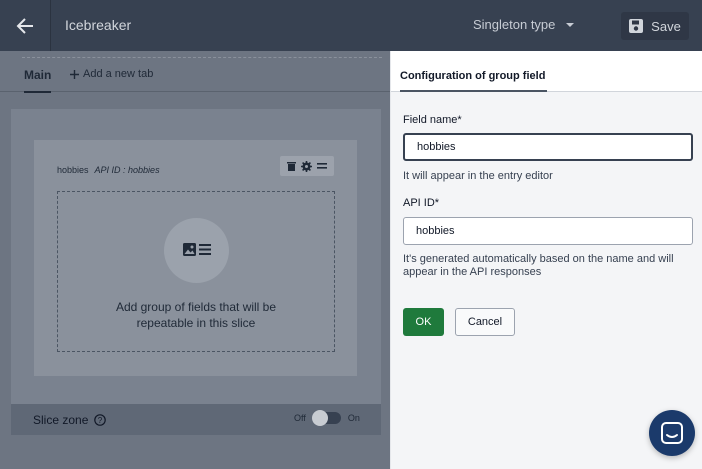 The height and width of the screenshot is (469, 702). I want to click on plus-icon, so click(74, 74).